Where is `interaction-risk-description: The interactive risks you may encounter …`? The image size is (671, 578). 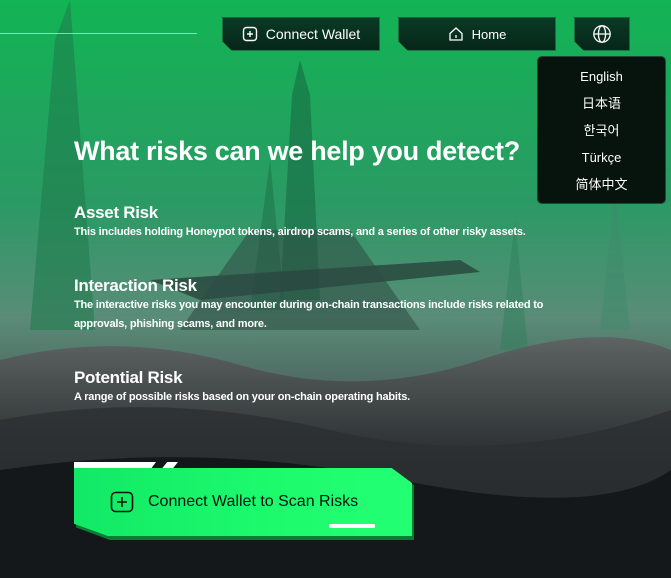 interaction-risk-description: The interactive risks you may encounter … is located at coordinates (309, 314).